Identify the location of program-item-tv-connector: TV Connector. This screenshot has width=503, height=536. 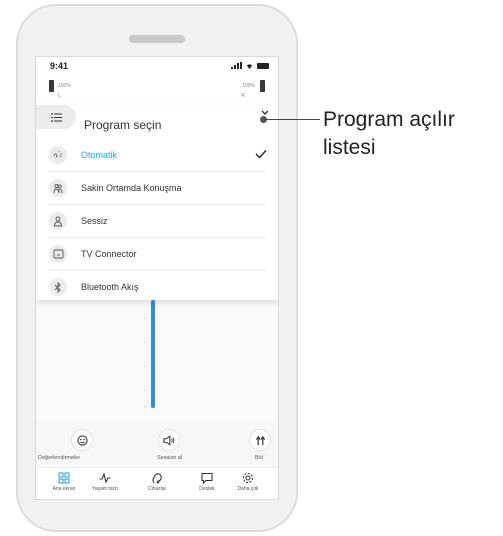
(157, 254).